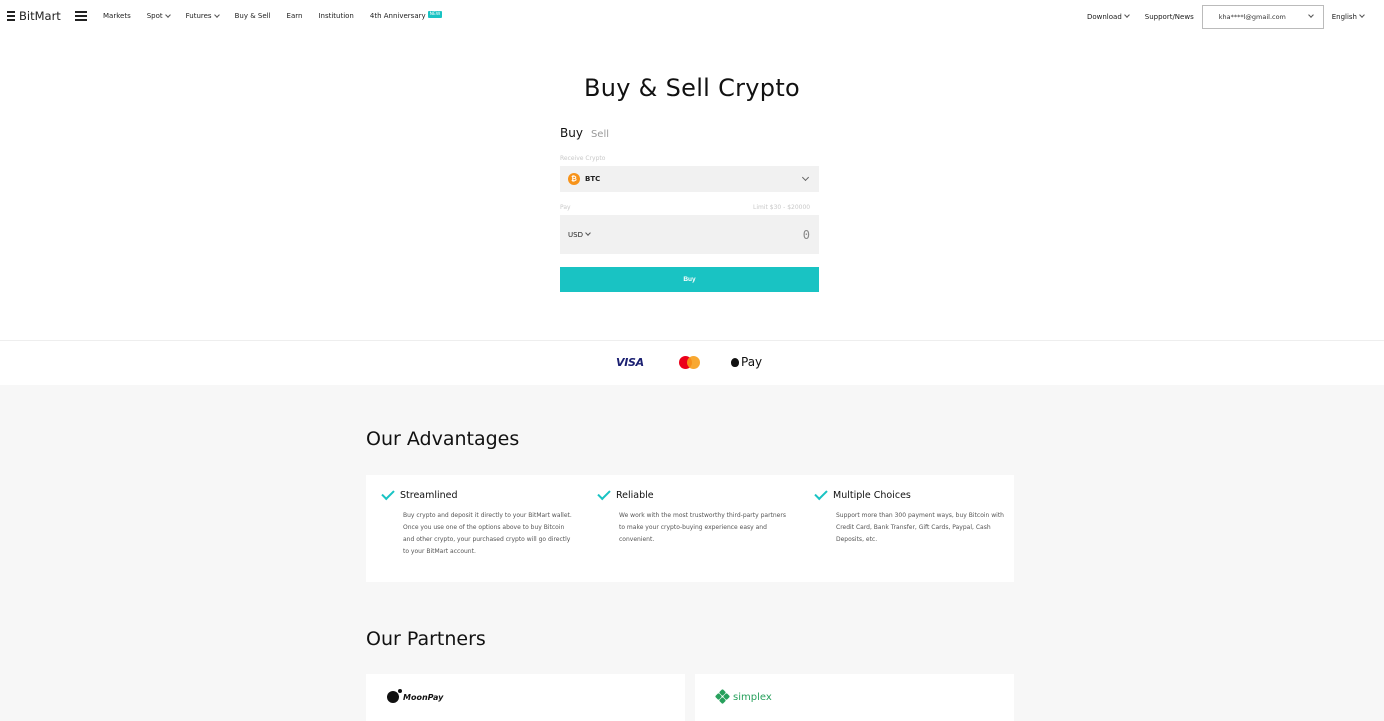 The width and height of the screenshot is (1384, 721). I want to click on account-dropdown: kha****l@gmail.com, so click(1262, 16).